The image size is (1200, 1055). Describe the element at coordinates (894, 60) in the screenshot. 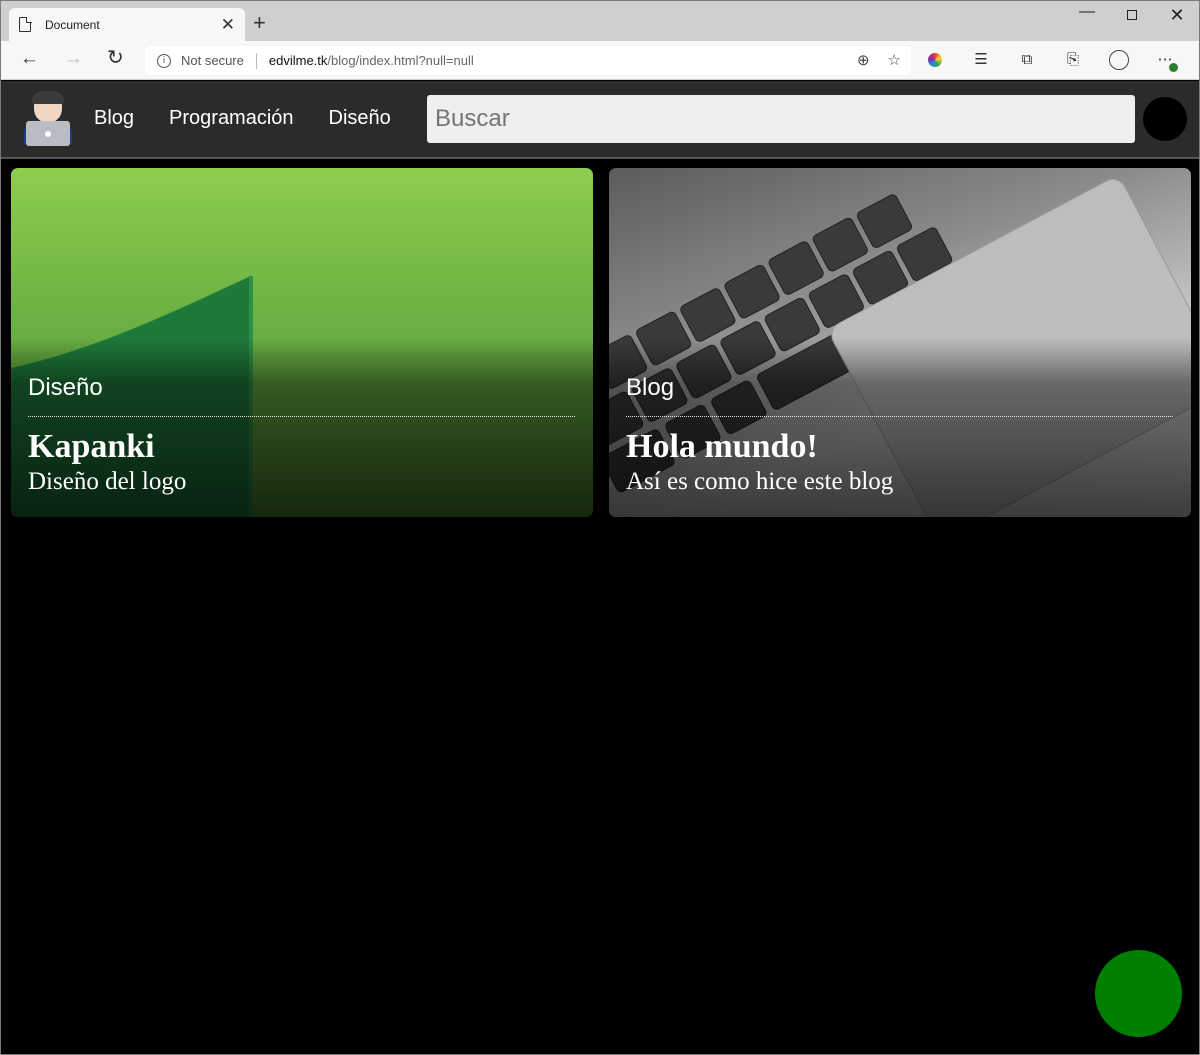

I see `star-icon: ☆` at that location.